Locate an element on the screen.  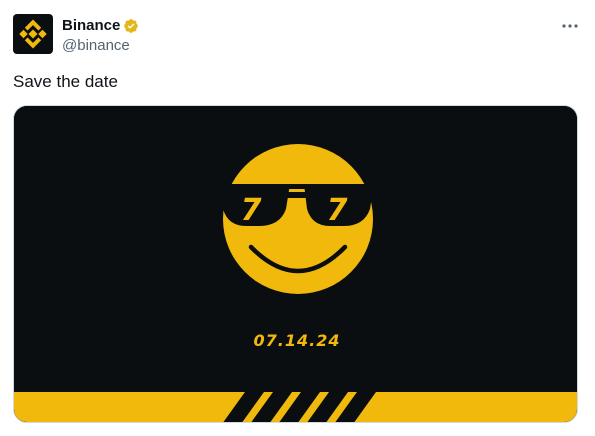
account-handle: @binance is located at coordinates (100, 45).